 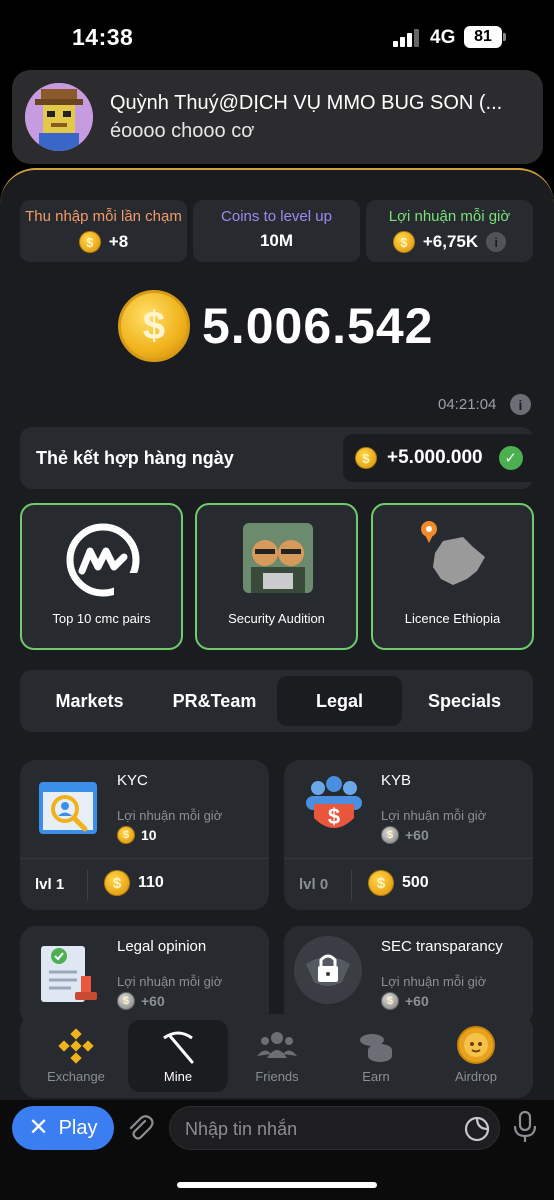 I want to click on attach-icon, so click(x=140, y=1128).